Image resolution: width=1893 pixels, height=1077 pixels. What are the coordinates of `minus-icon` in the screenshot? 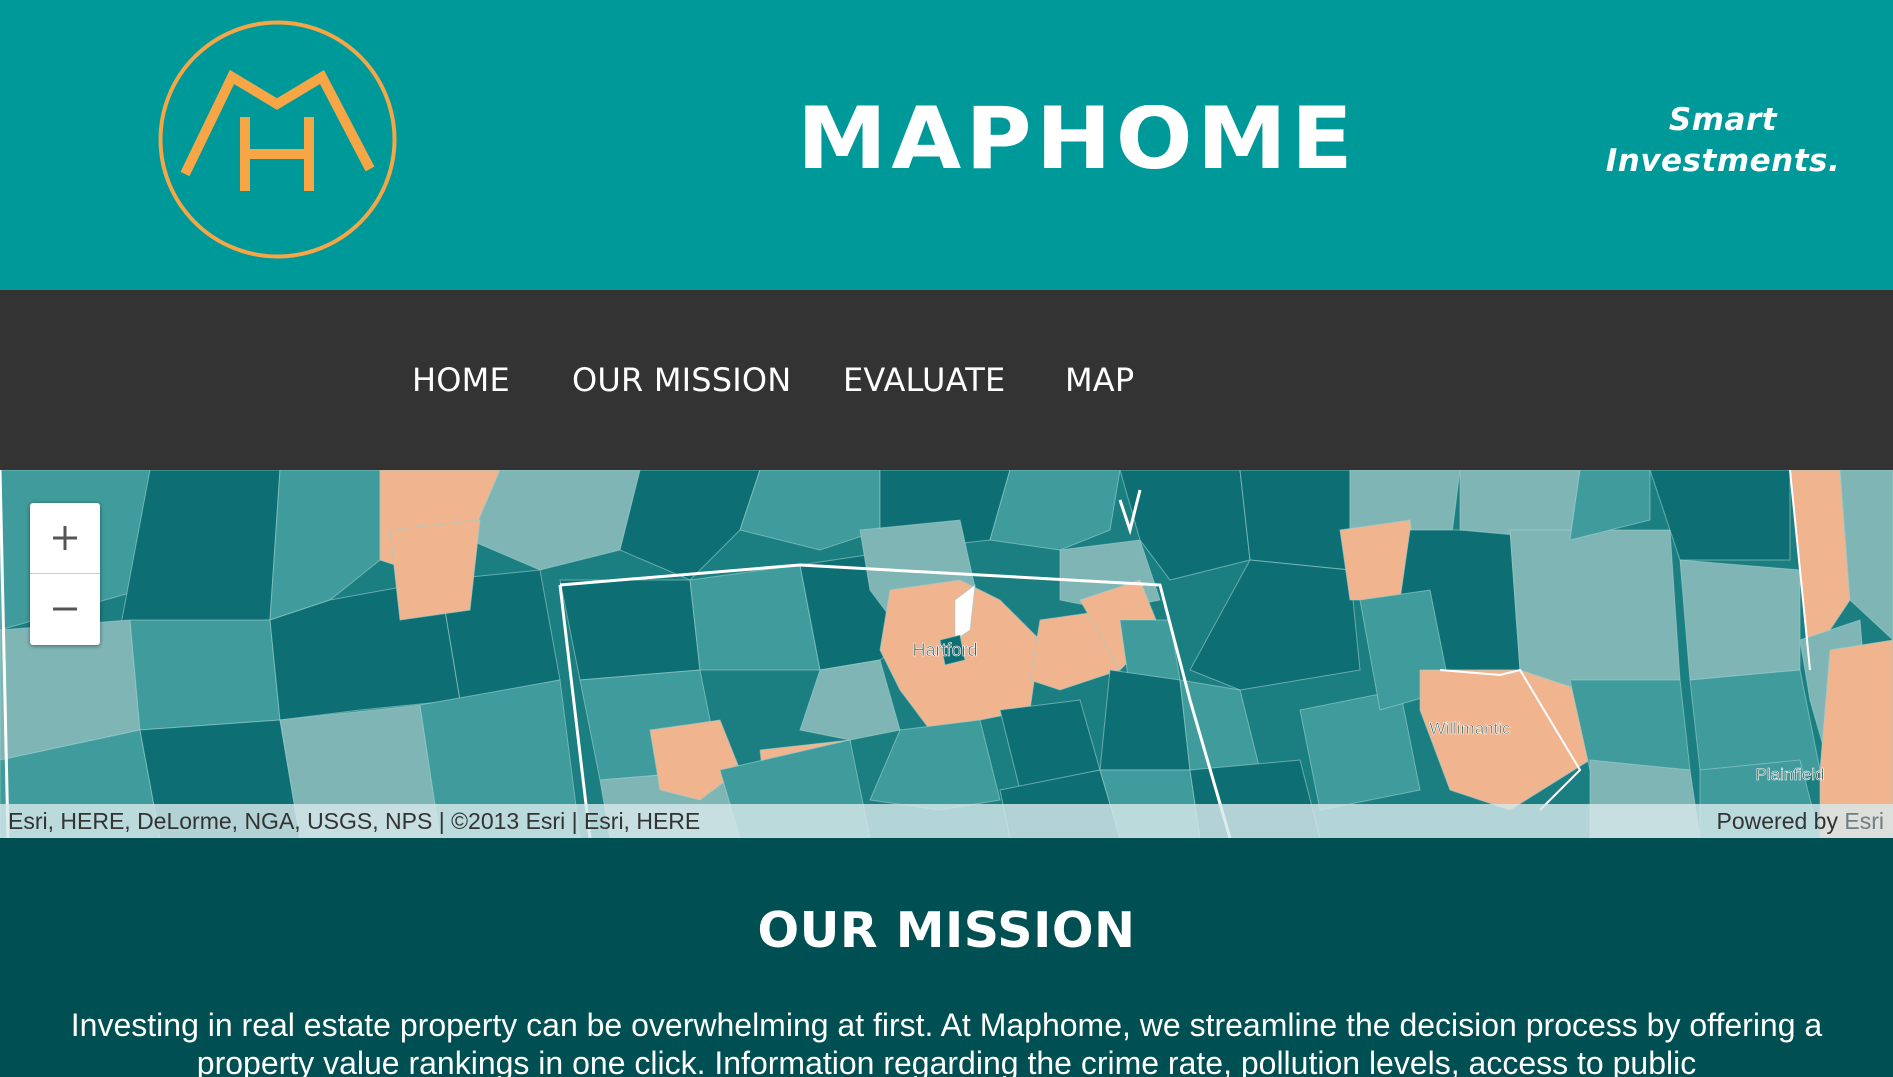 It's located at (65, 609).